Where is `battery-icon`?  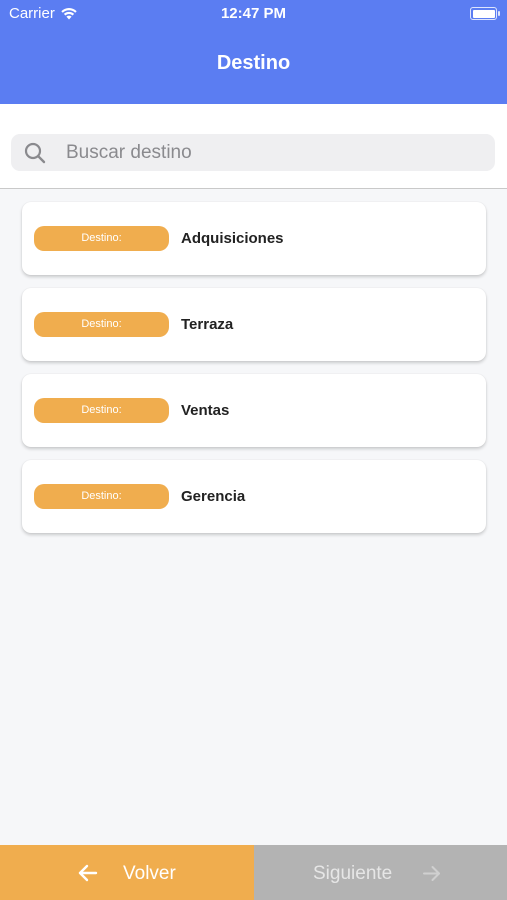 battery-icon is located at coordinates (485, 13).